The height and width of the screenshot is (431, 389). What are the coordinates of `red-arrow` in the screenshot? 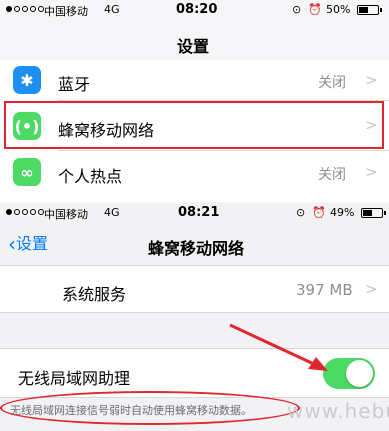 It's located at (278, 347).